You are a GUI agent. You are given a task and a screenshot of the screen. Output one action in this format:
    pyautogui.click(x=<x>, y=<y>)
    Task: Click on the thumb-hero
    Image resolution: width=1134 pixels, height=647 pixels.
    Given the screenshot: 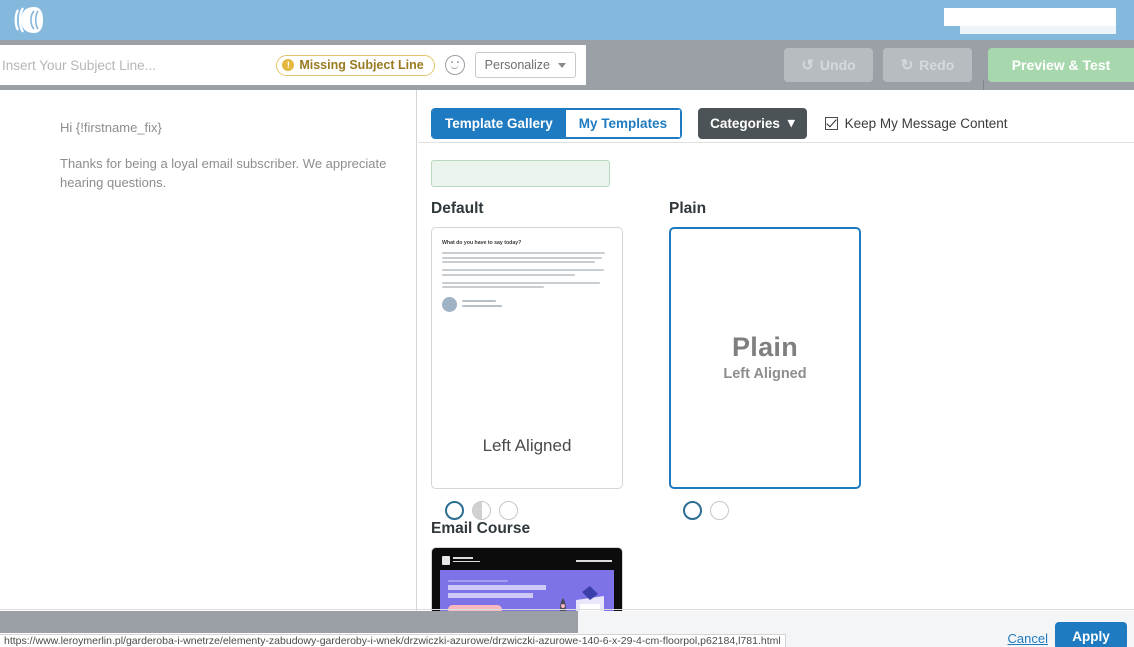 What is the action you would take?
    pyautogui.click(x=527, y=590)
    